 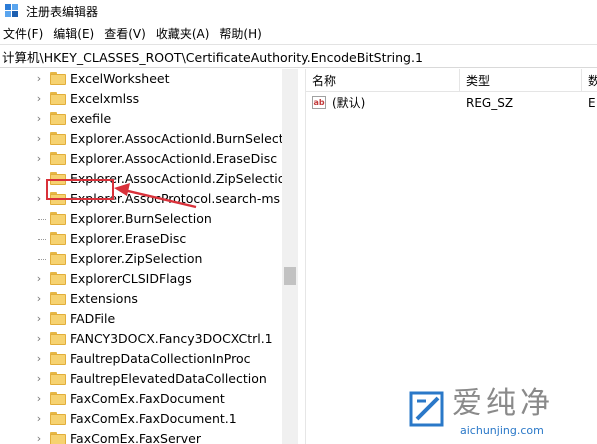 I want to click on column-header-name: 名称, so click(x=383, y=80).